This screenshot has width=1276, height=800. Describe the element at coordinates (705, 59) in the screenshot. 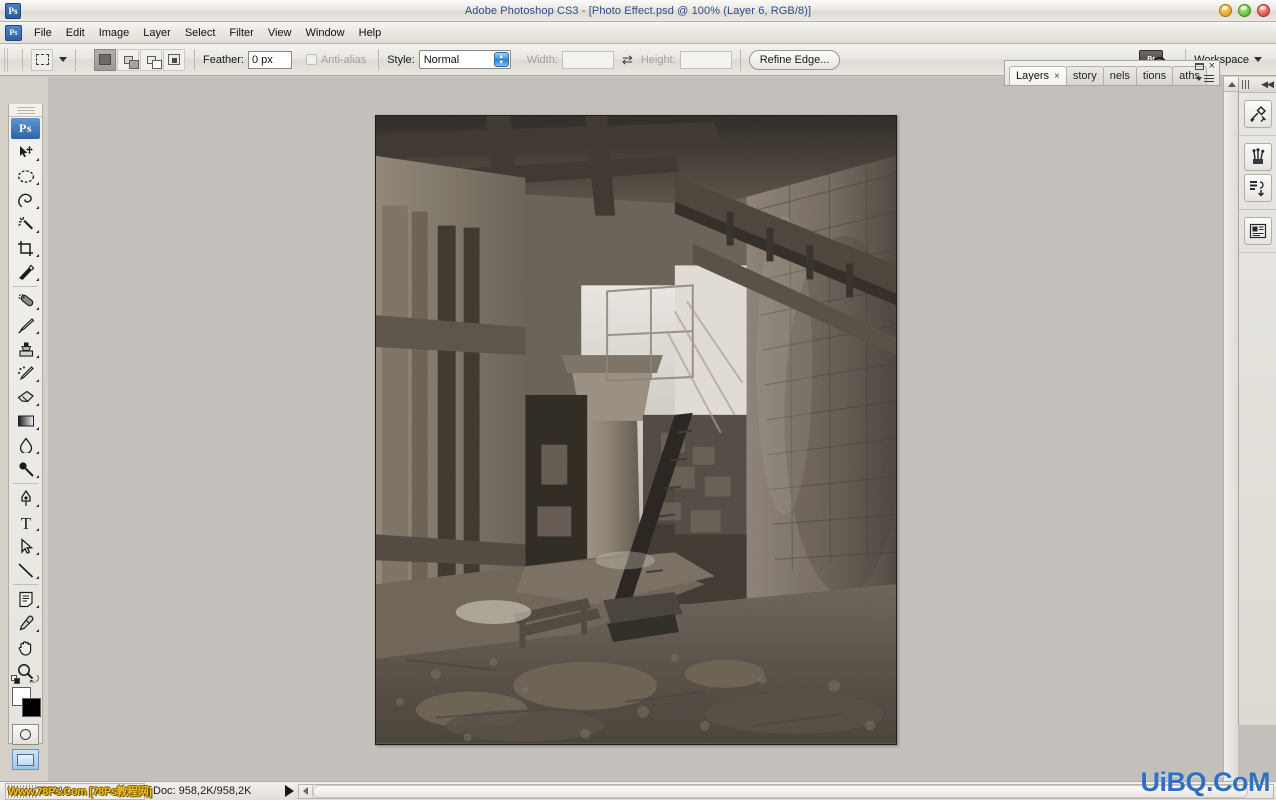

I see `height-input` at that location.